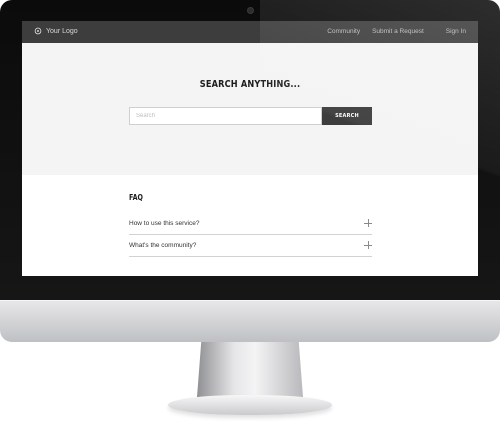 The image size is (500, 430). I want to click on logo-icon, so click(38, 31).